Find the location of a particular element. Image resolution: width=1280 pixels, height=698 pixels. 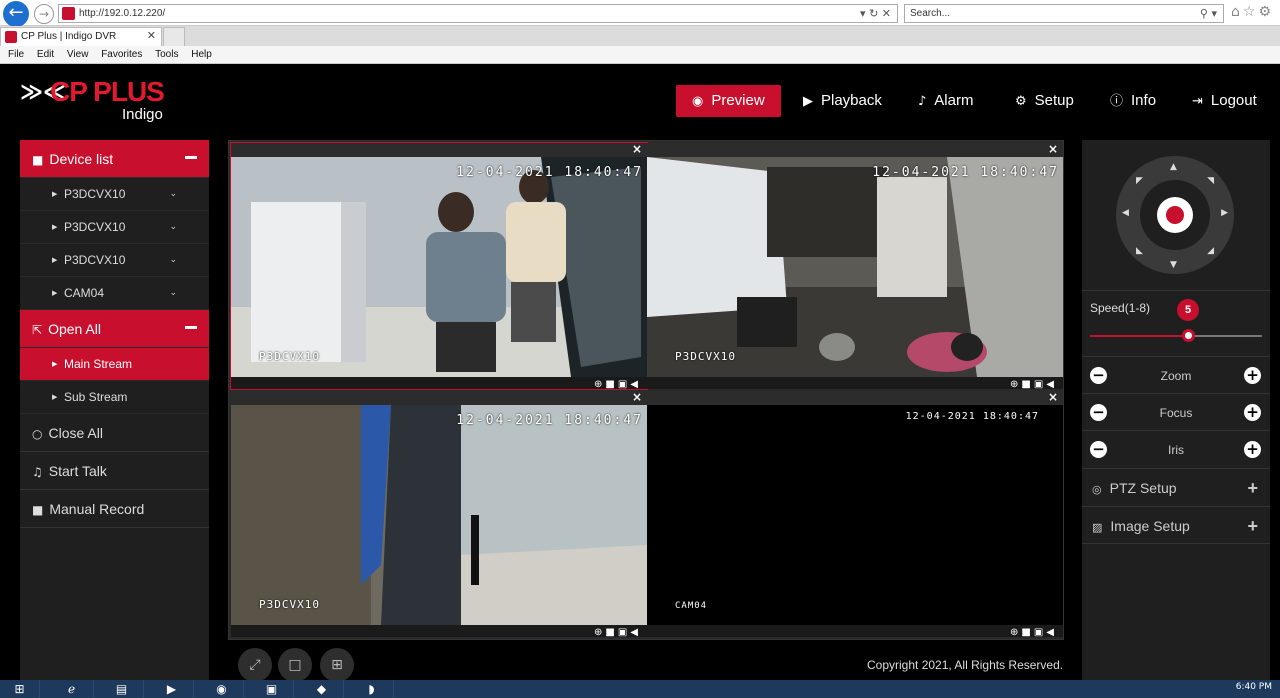

device-list-header: ■ Device list is located at coordinates (114, 159).